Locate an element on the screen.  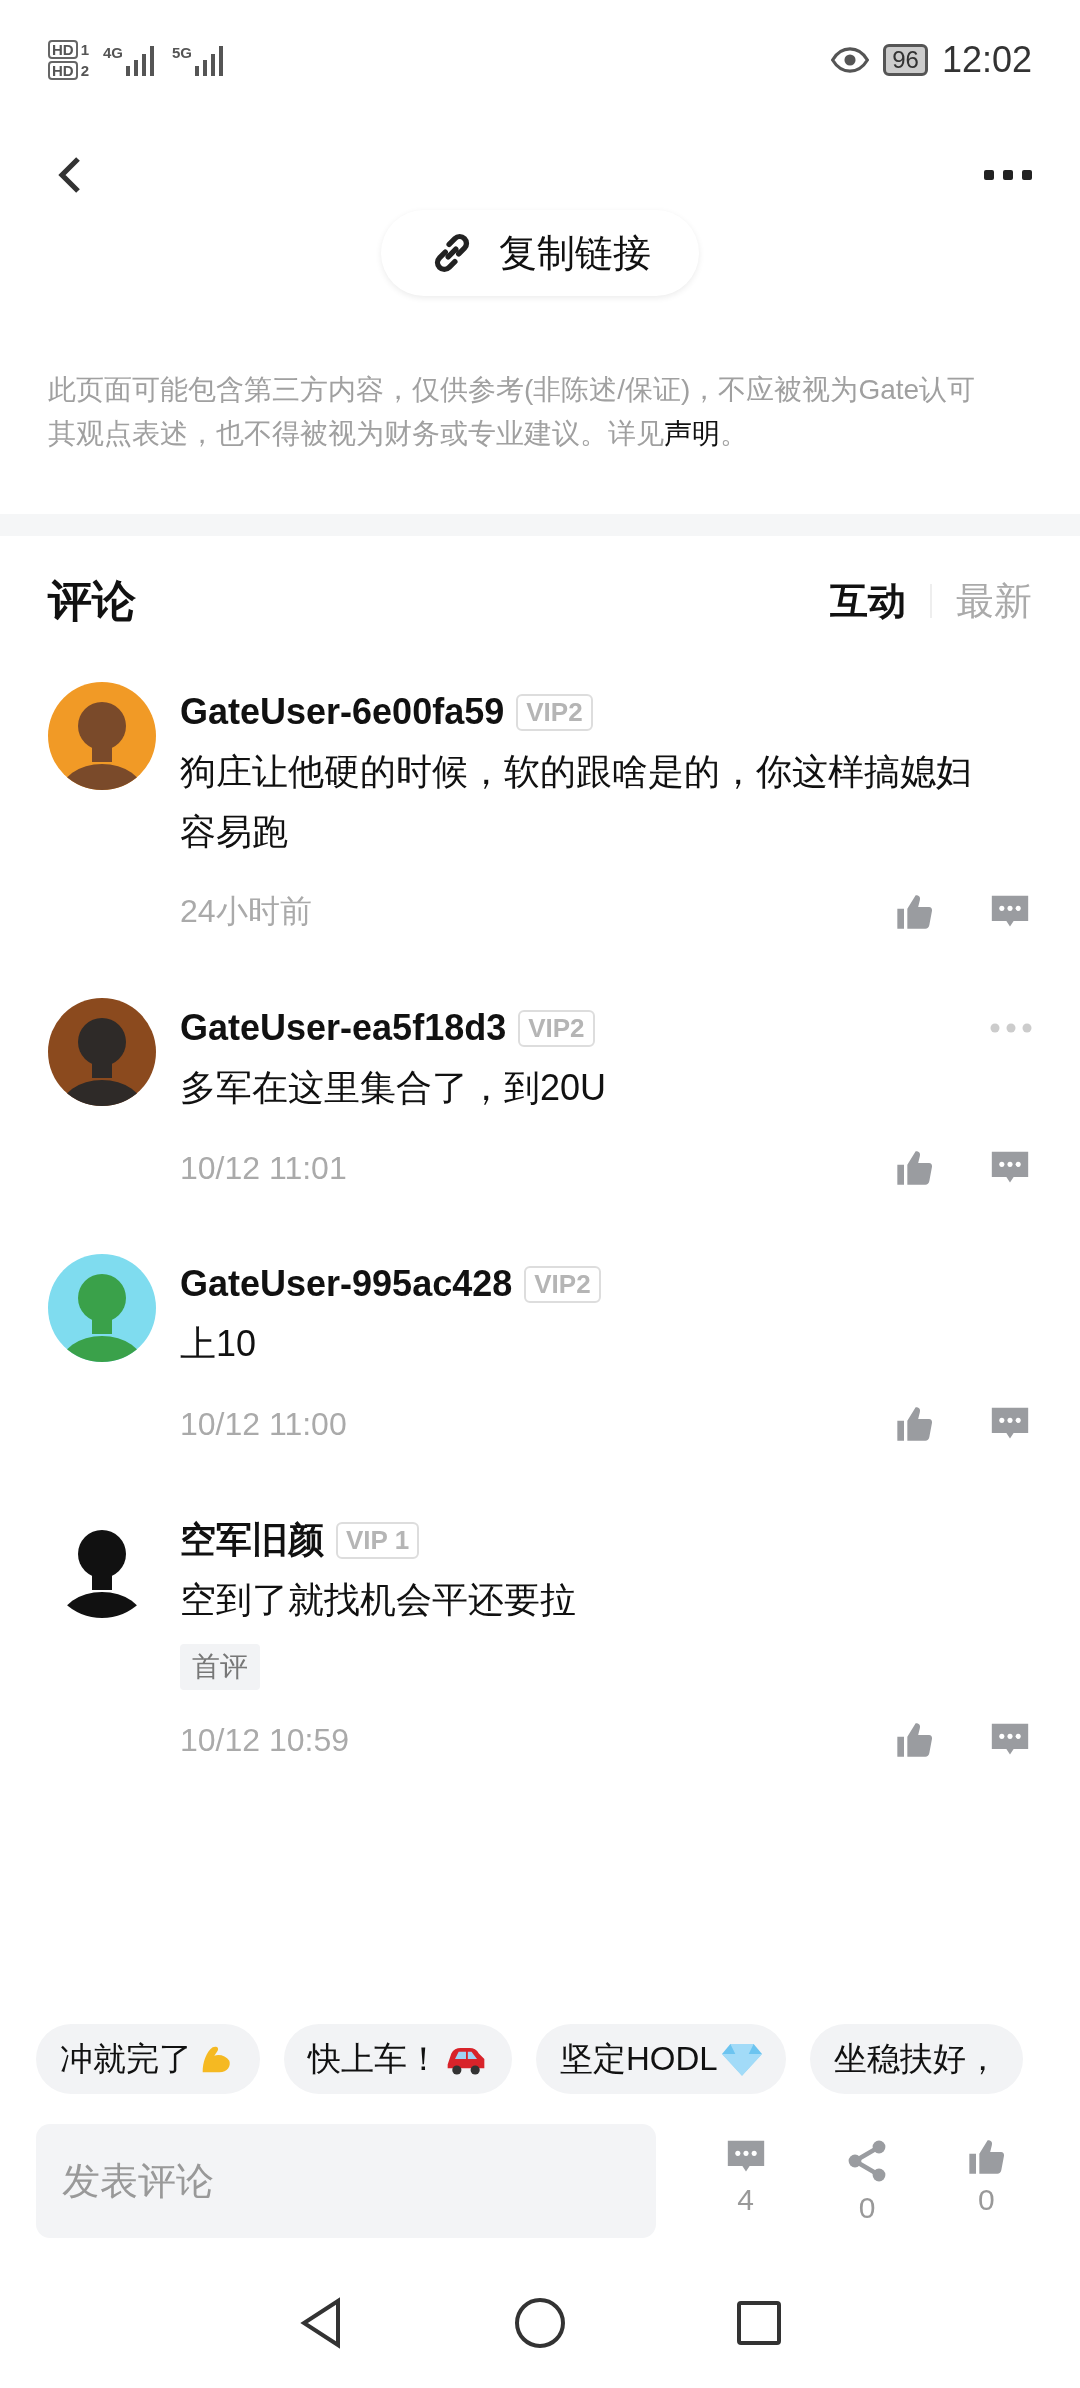
comment-text: 多军在这里集合了，到20U is located at coordinates (394, 1088).